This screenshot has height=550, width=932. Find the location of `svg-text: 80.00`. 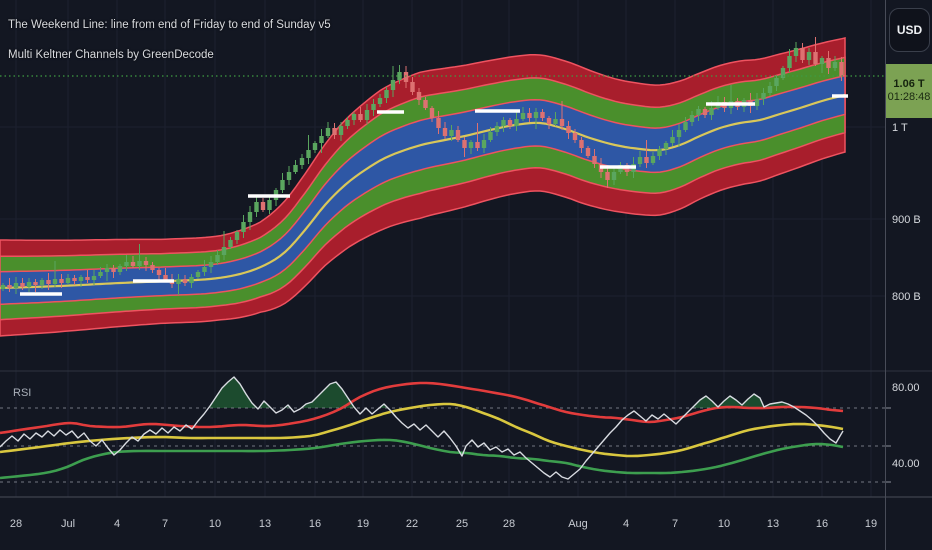

svg-text: 80.00 is located at coordinates (906, 388).